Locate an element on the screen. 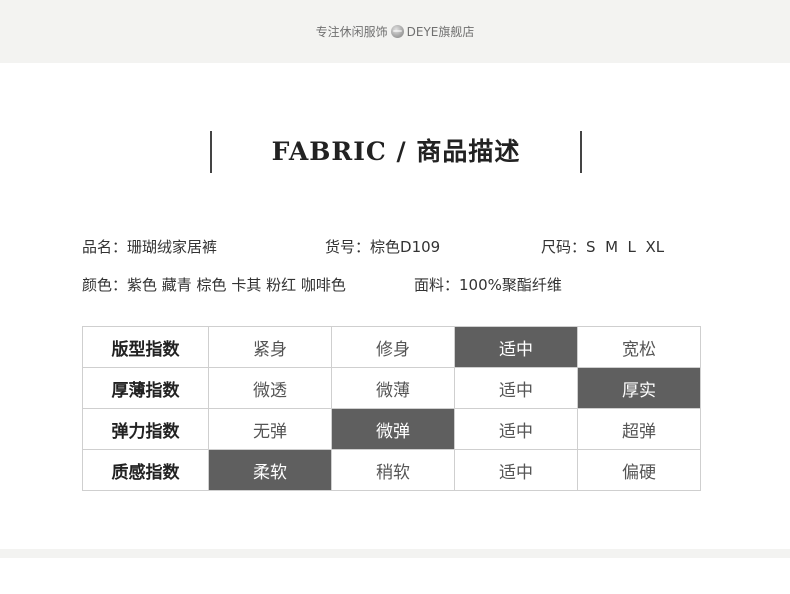  option-cell-selected: 微弹 is located at coordinates (393, 429).